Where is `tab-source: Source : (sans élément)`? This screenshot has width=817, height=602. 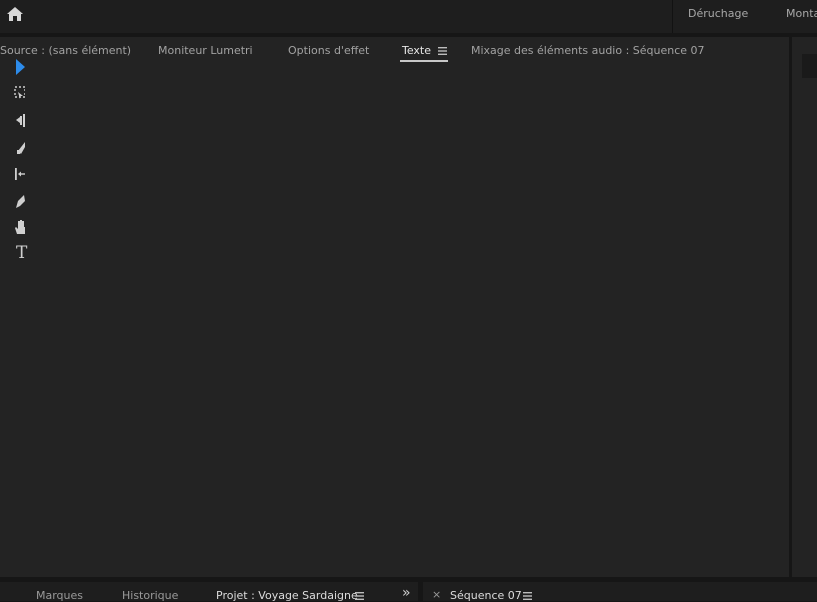
tab-source: Source : (sans élément) is located at coordinates (65, 50).